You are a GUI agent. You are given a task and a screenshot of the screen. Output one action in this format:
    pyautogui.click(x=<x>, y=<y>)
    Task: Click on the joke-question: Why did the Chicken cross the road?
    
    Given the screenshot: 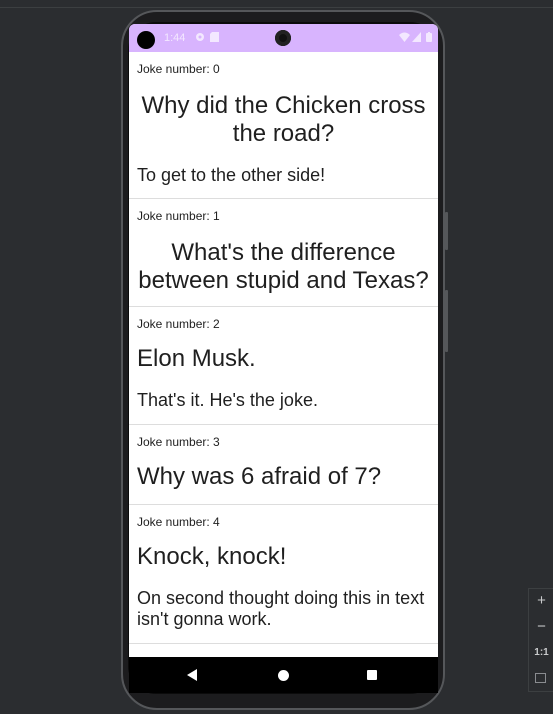 What is the action you would take?
    pyautogui.click(x=283, y=119)
    